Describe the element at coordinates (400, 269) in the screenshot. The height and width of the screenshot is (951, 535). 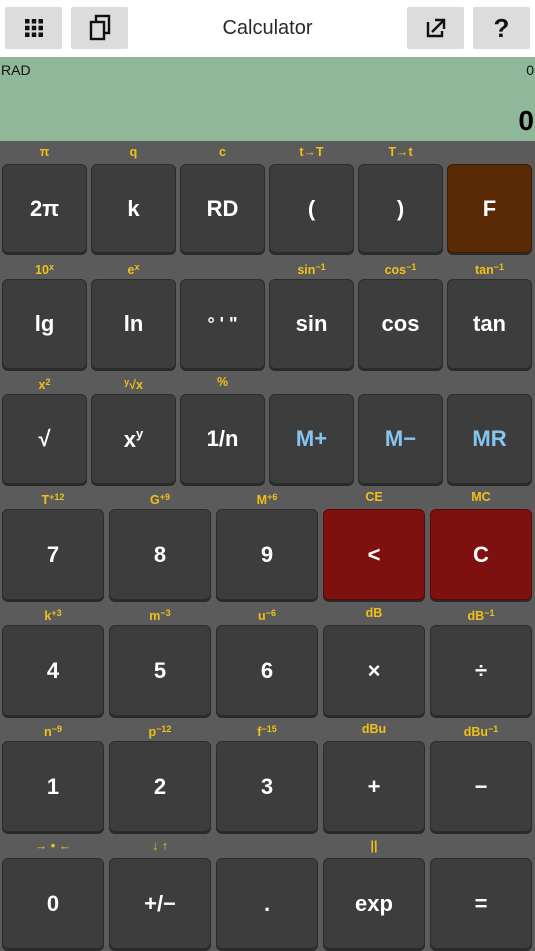
I see `sec-acos: cos−1` at that location.